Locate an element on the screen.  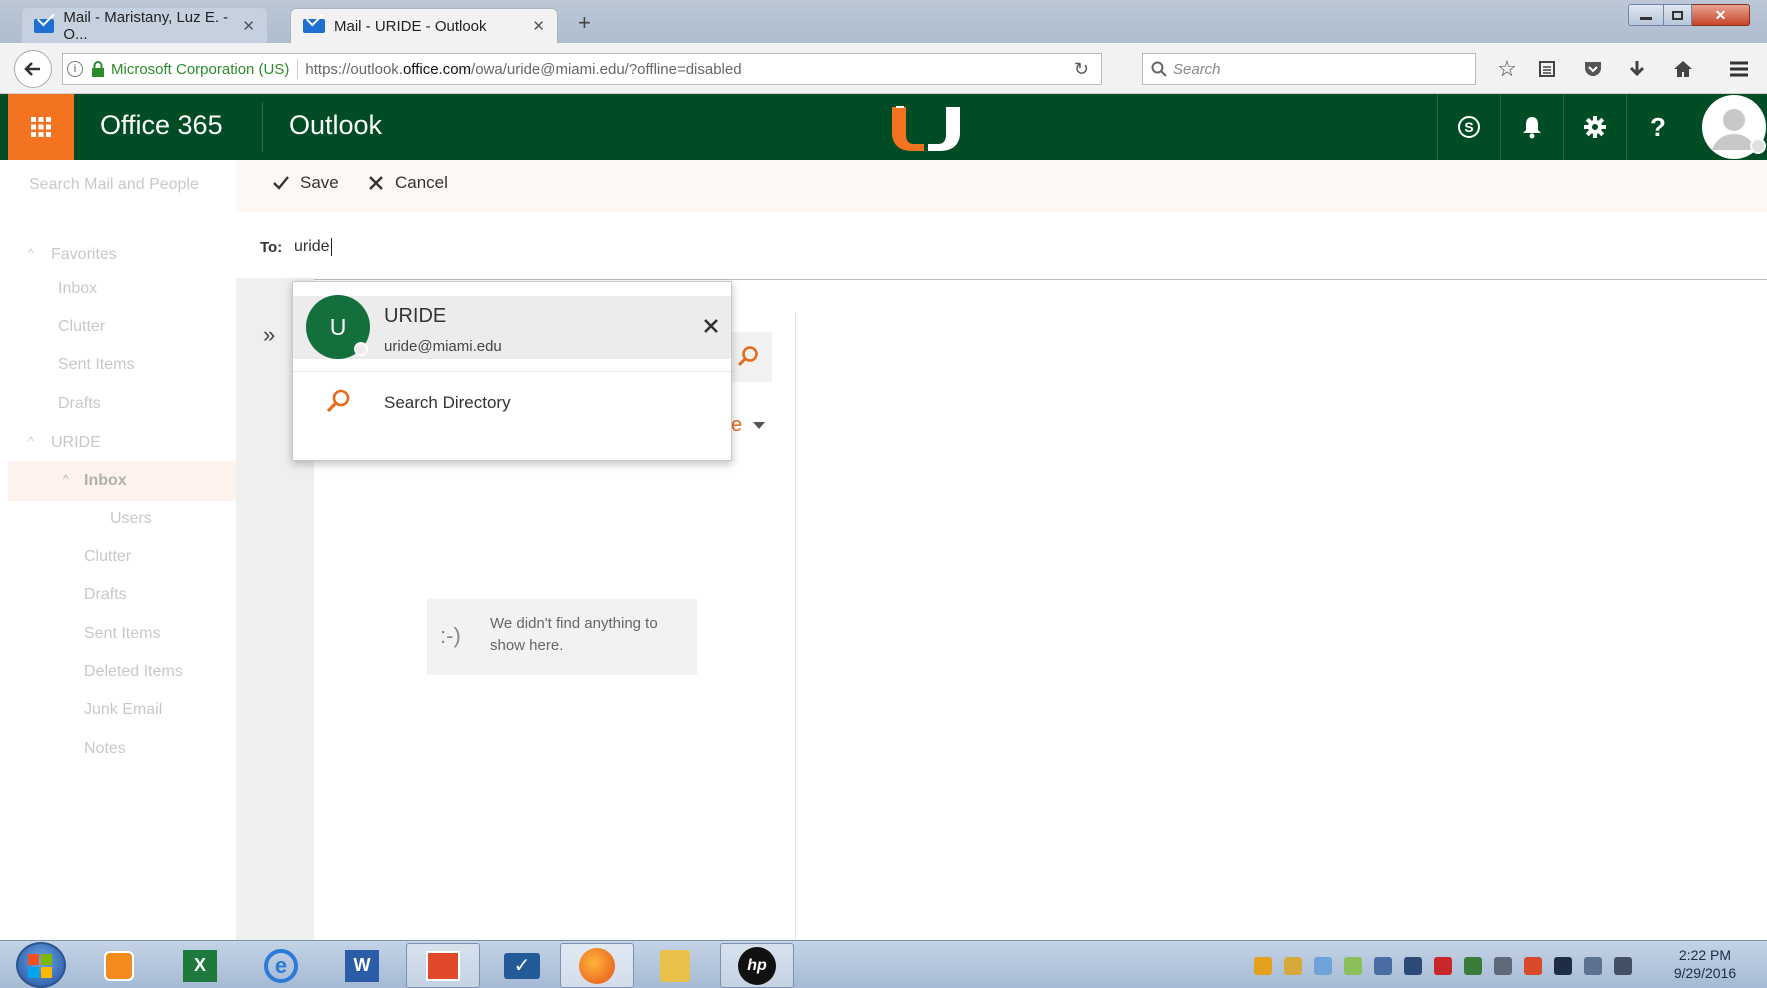
reload-icon: ↻ is located at coordinates (1081, 69).